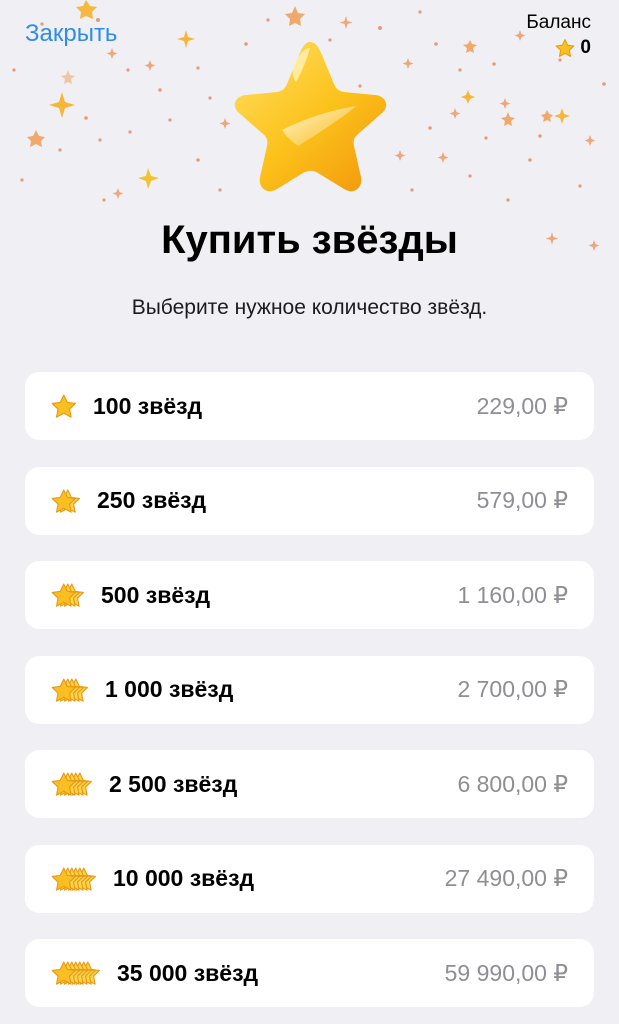 The height and width of the screenshot is (1024, 619). Describe the element at coordinates (148, 405) in the screenshot. I see `package-label: 100 звёзд` at that location.